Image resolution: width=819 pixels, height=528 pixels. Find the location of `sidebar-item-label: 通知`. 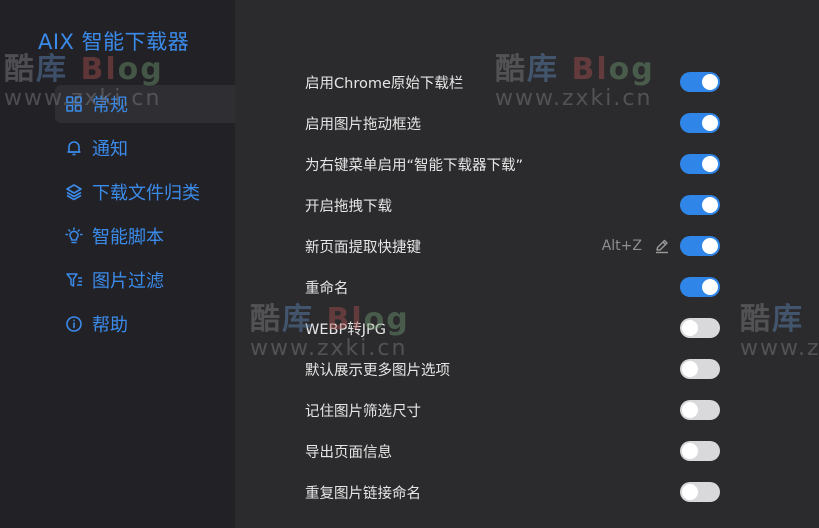

sidebar-item-label: 通知 is located at coordinates (110, 149).